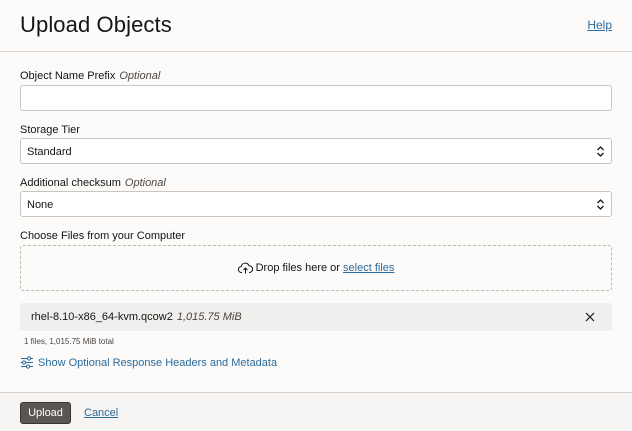 This screenshot has width=632, height=431. What do you see at coordinates (49, 152) in the screenshot?
I see `storage-tier-value: Standard` at bounding box center [49, 152].